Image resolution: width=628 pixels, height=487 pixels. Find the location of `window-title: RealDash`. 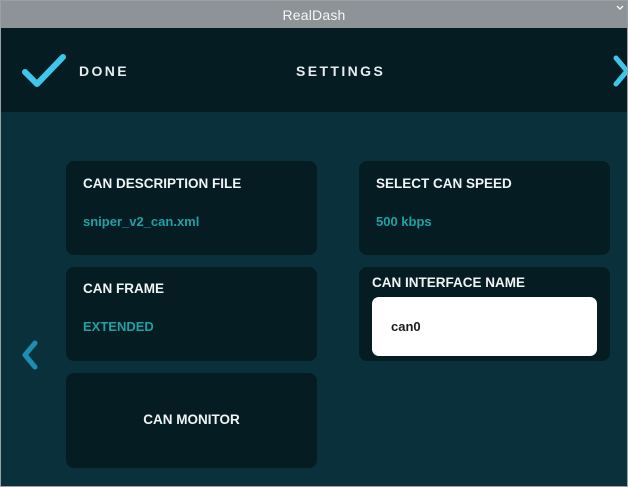

window-title: RealDash is located at coordinates (314, 14).